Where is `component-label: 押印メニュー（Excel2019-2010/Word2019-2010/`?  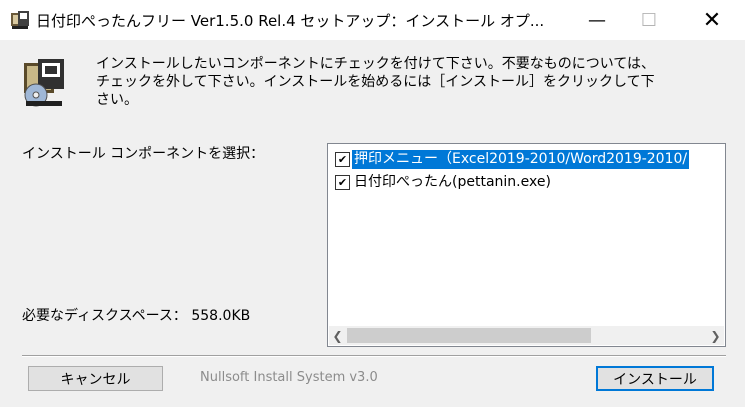
component-label: 押印メニュー（Excel2019-2010/Word2019-2010/ is located at coordinates (521, 159).